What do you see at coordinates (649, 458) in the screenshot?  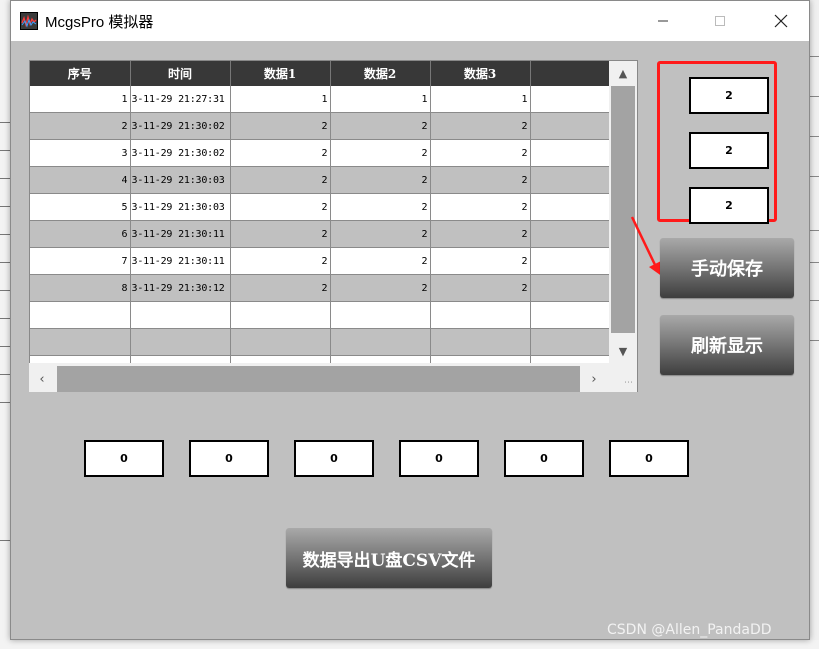 I see `bottom-value-6: 0` at bounding box center [649, 458].